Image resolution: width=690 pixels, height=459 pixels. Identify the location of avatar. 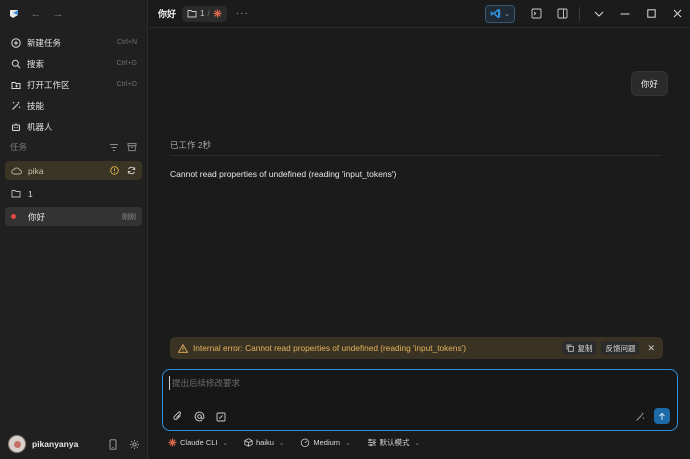
(17, 444).